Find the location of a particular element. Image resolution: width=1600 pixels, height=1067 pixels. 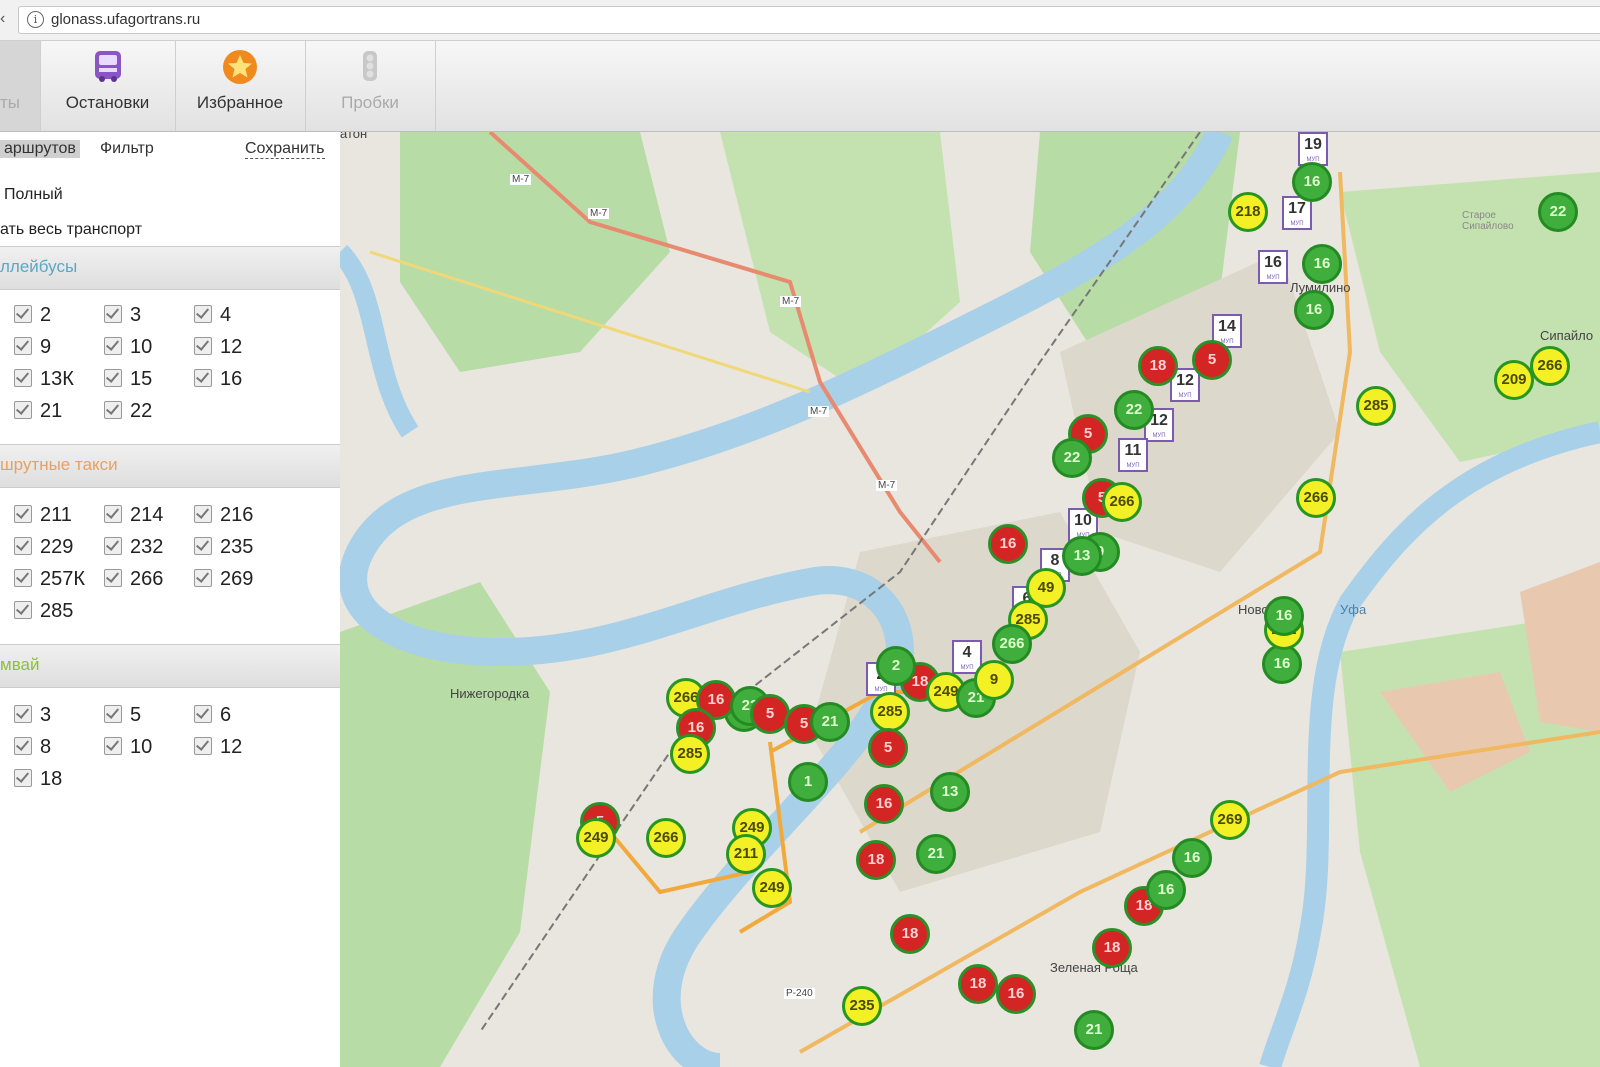

option-full: Полный is located at coordinates (33, 195).